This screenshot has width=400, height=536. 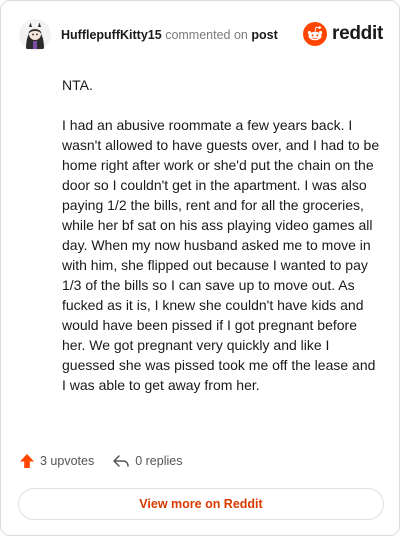 I want to click on post-link: post, so click(x=264, y=35).